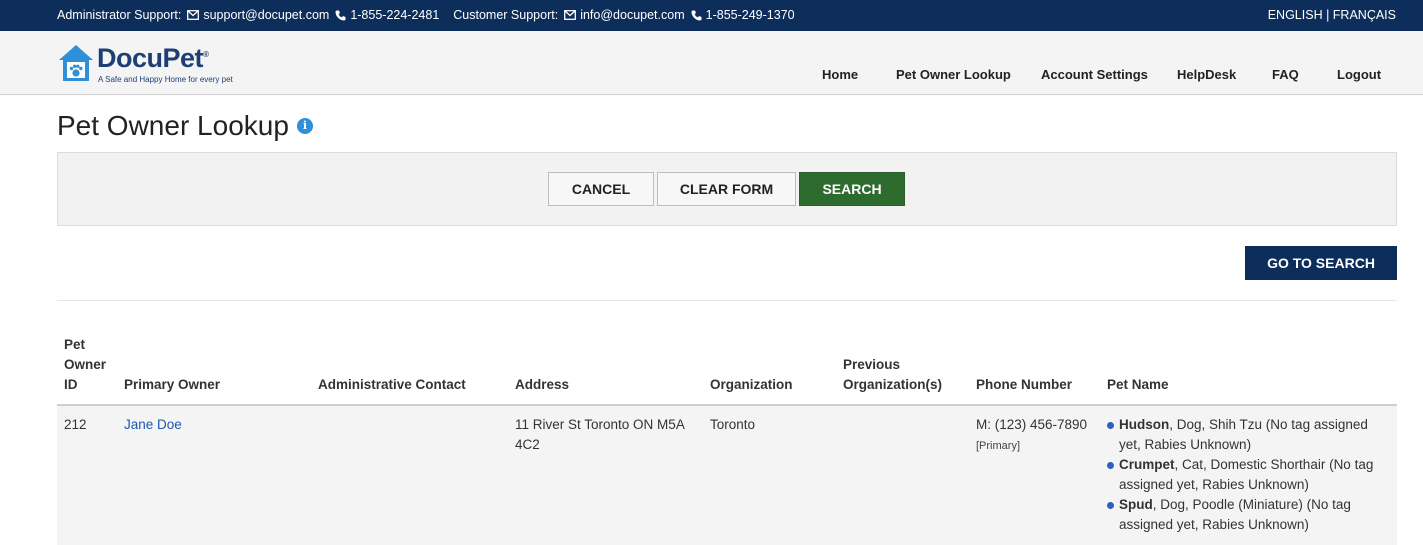 Image resolution: width=1423 pixels, height=545 pixels. I want to click on nav-home: Home, so click(840, 74).